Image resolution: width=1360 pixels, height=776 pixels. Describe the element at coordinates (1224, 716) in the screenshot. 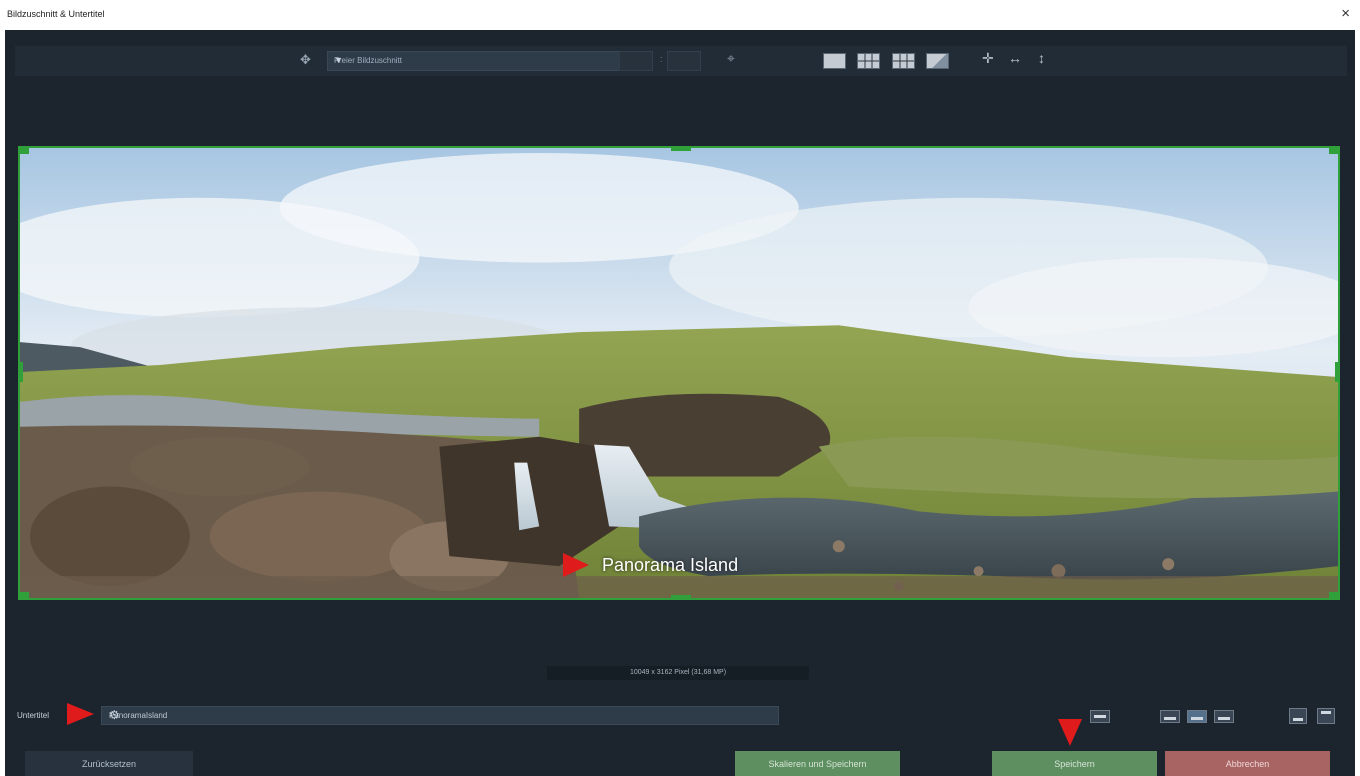

I see `align-right-button` at that location.